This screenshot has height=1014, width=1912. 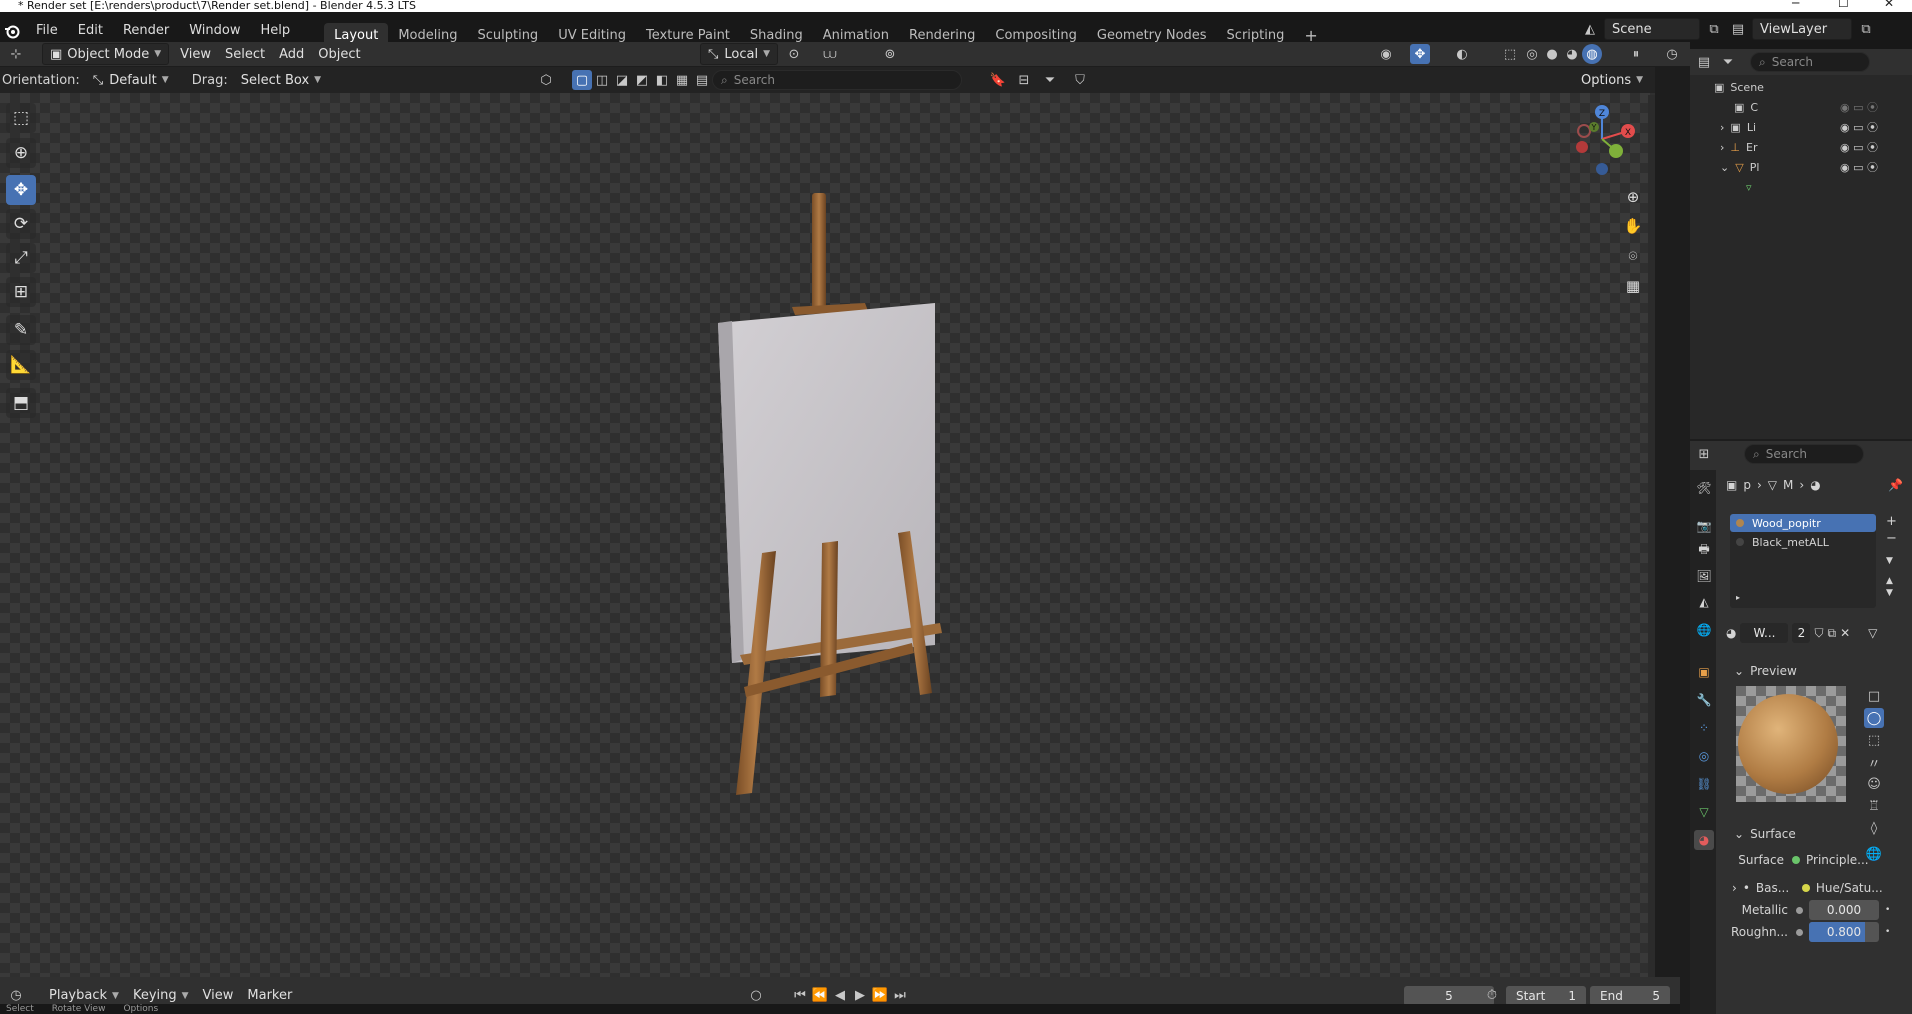 I want to click on outliner-mesh-data-row: ▿, so click(x=1801, y=187).